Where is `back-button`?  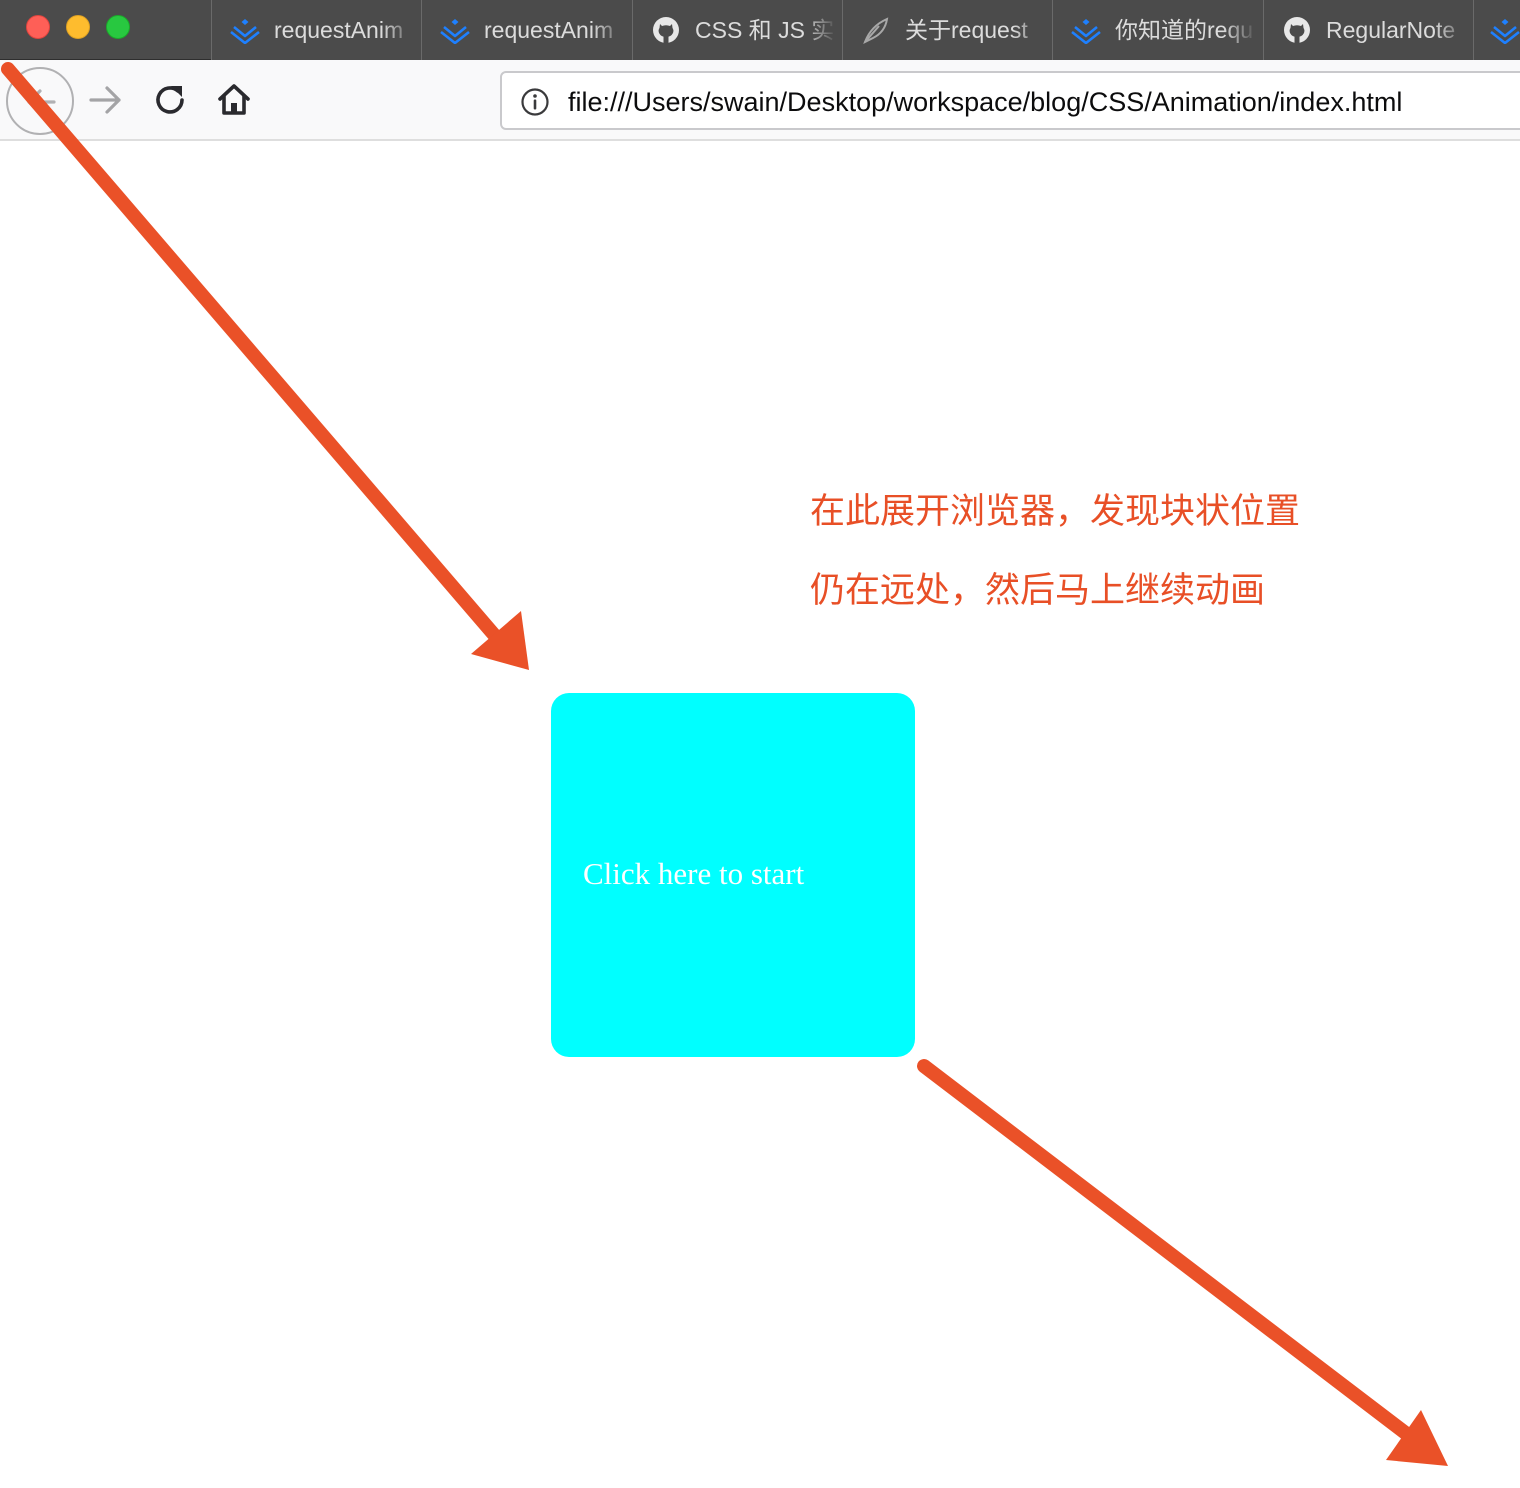
back-button is located at coordinates (40, 101).